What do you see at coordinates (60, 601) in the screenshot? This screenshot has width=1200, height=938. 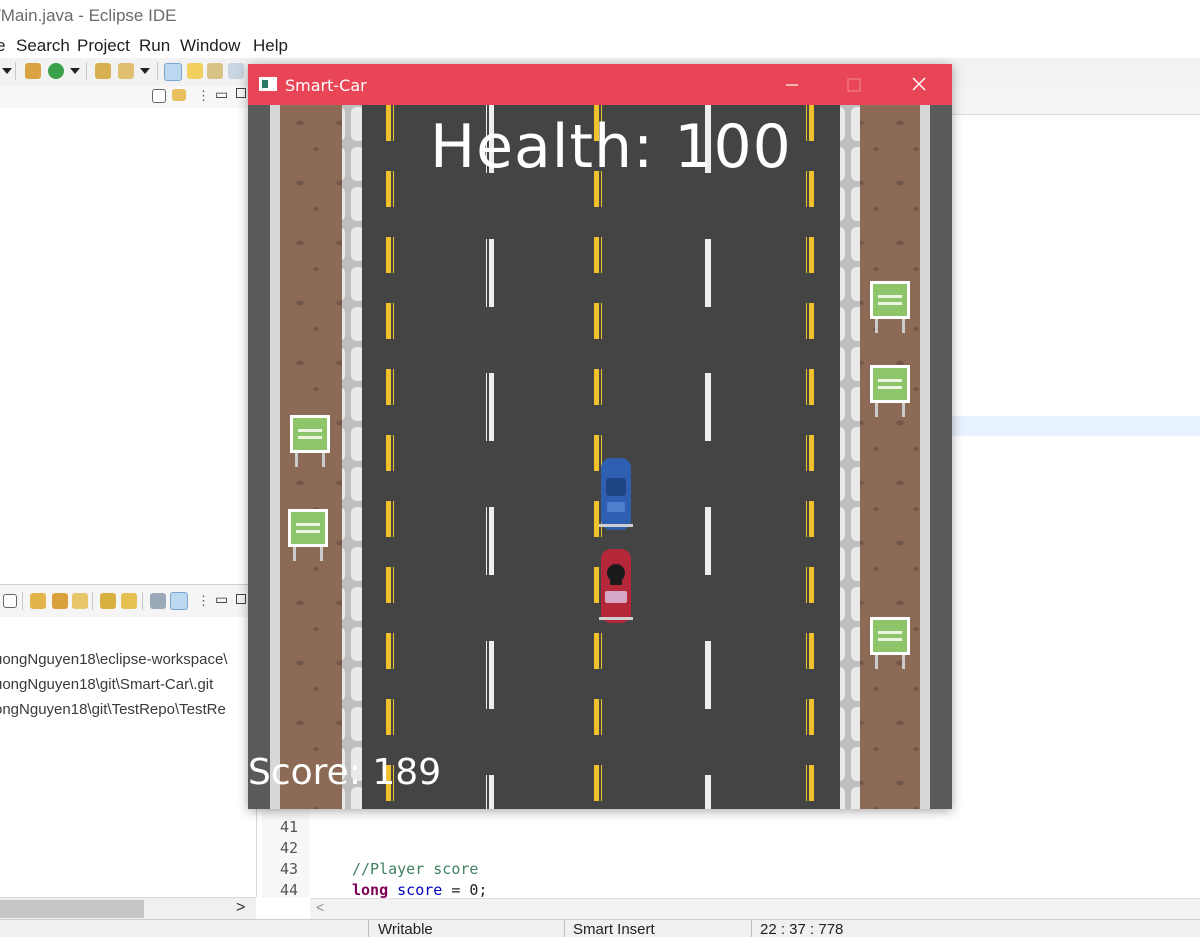 I see `clone-repository-icon` at bounding box center [60, 601].